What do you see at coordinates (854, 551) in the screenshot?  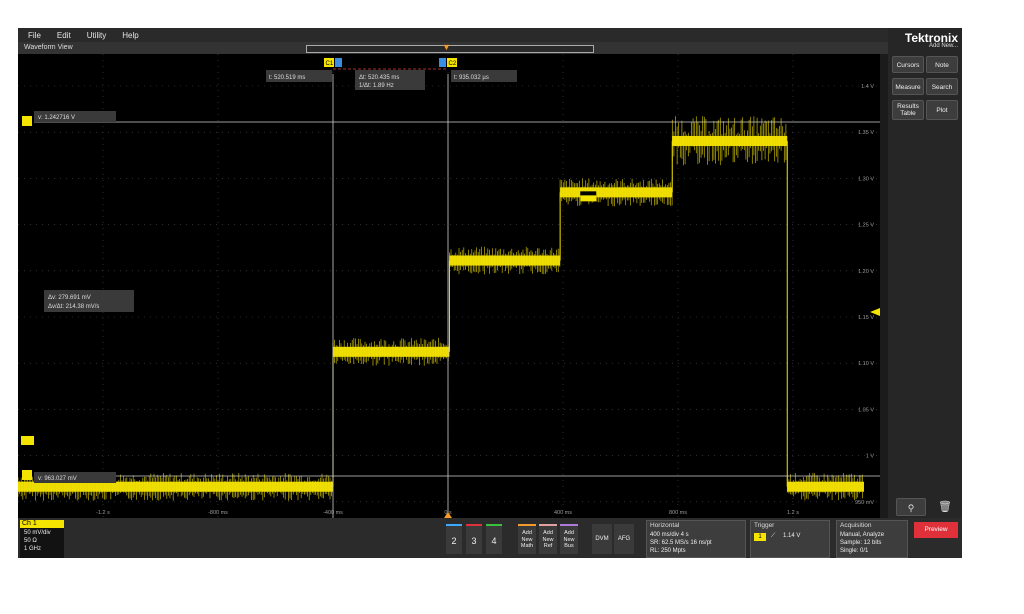 I see `acquisition-single: Single: 0/1` at bounding box center [854, 551].